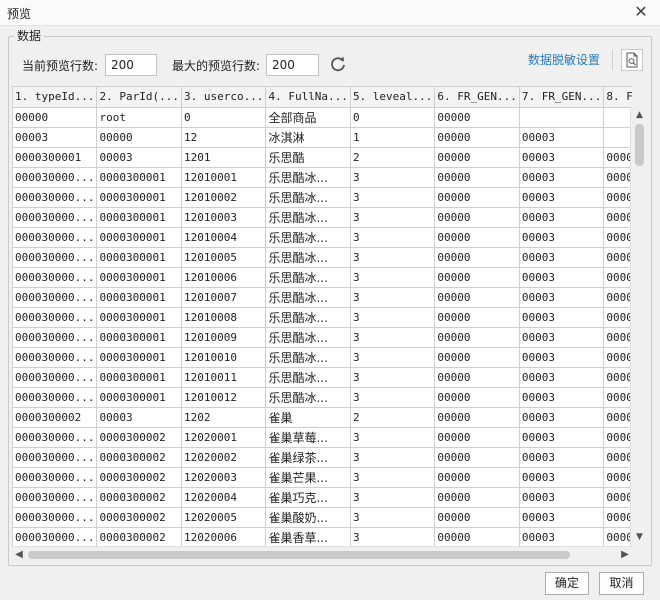 The image size is (660, 600). I want to click on table-cell: 12010005, so click(224, 257).